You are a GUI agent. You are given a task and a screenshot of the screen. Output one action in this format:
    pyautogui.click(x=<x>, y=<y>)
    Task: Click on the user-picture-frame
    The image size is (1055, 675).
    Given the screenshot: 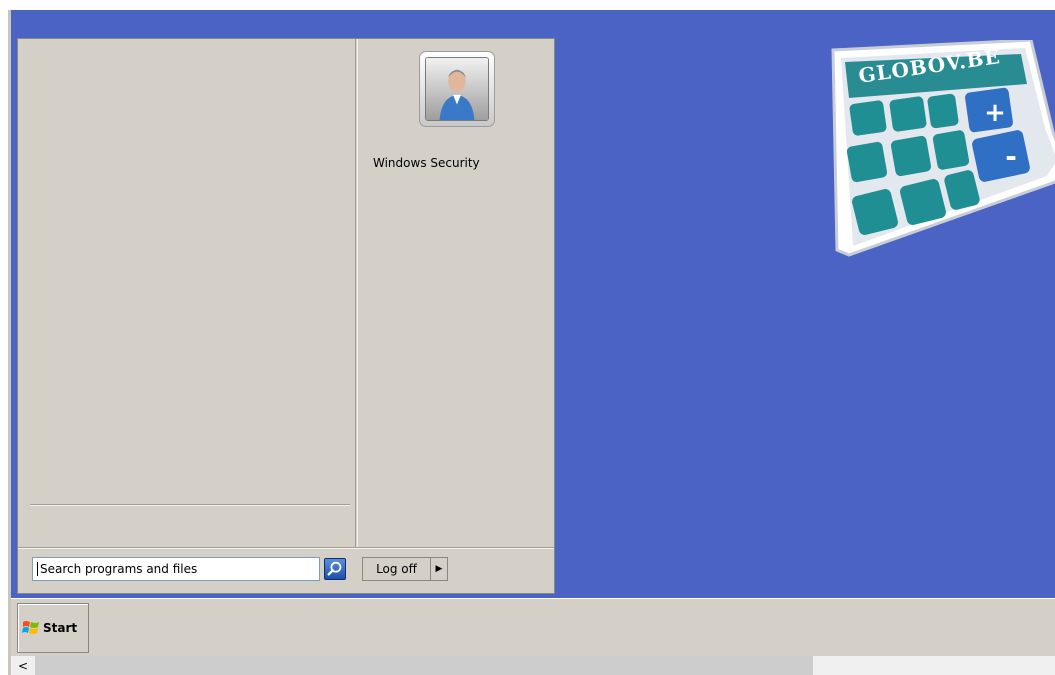 What is the action you would take?
    pyautogui.click(x=457, y=89)
    